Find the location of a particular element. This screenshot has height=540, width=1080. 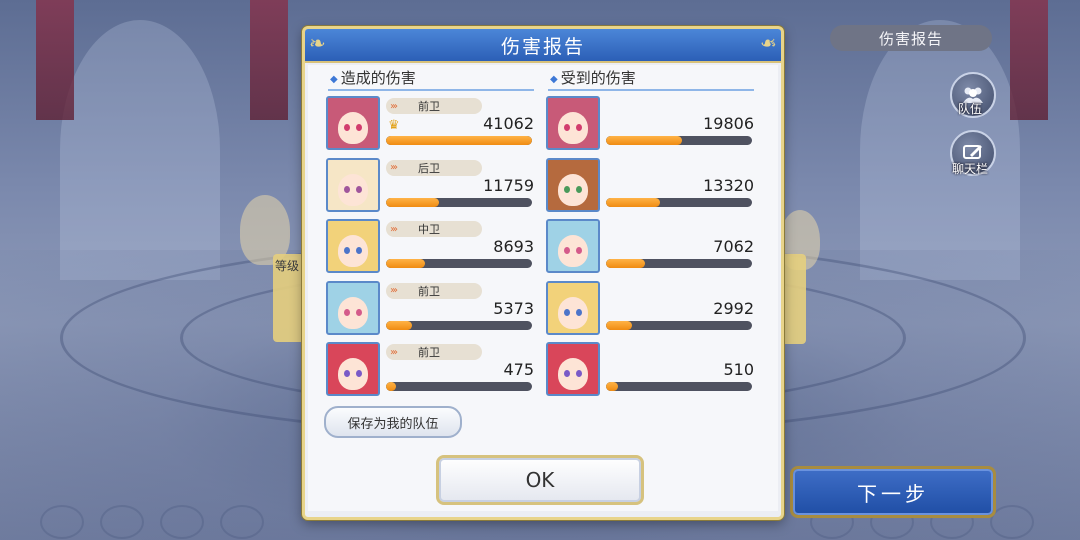

damage-value: 510 is located at coordinates (738, 369).